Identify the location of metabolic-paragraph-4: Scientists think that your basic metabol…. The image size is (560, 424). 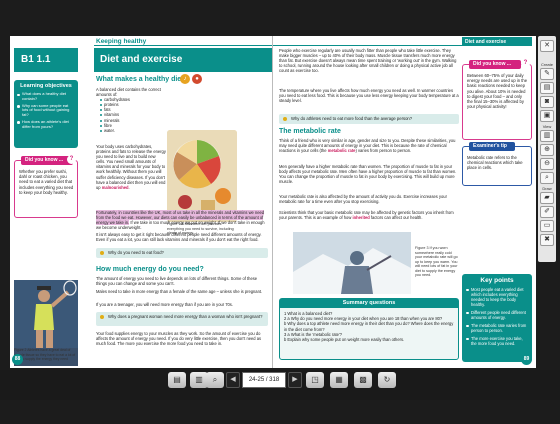
(369, 215).